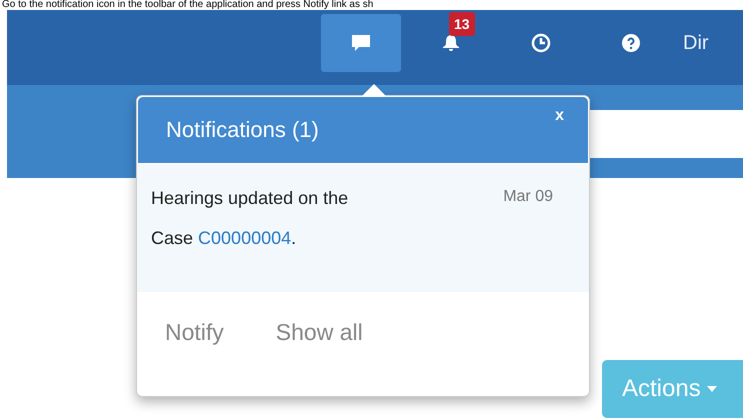 The width and height of the screenshot is (743, 420). Describe the element at coordinates (242, 130) in the screenshot. I see `popover-title: Notifications (1)` at that location.